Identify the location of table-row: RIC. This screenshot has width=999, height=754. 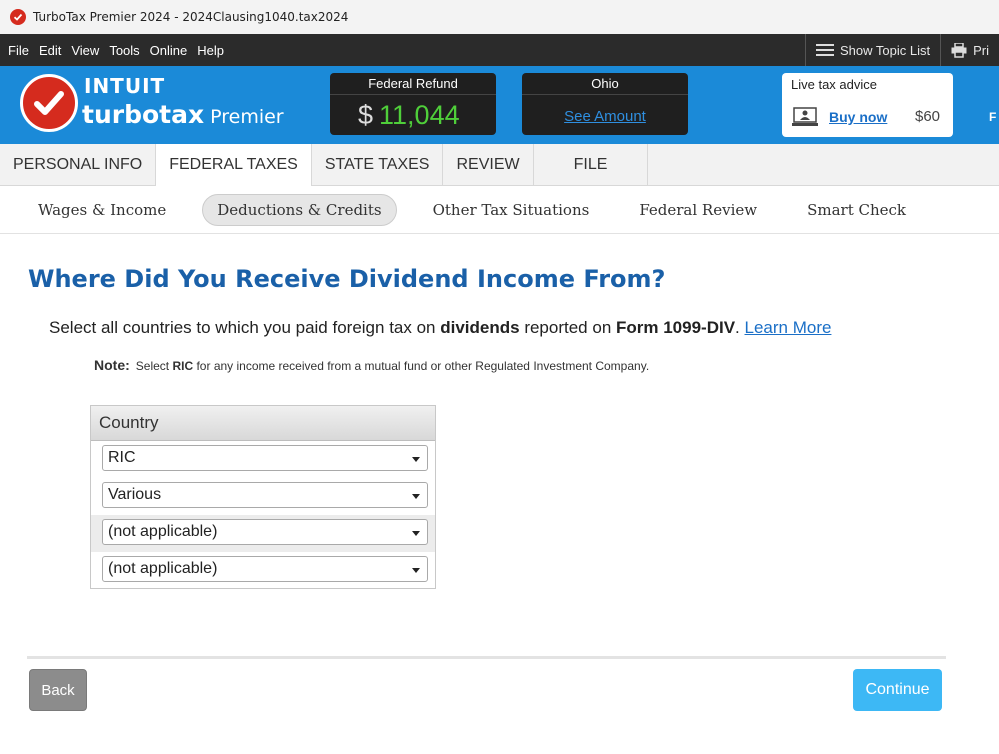
(263, 459).